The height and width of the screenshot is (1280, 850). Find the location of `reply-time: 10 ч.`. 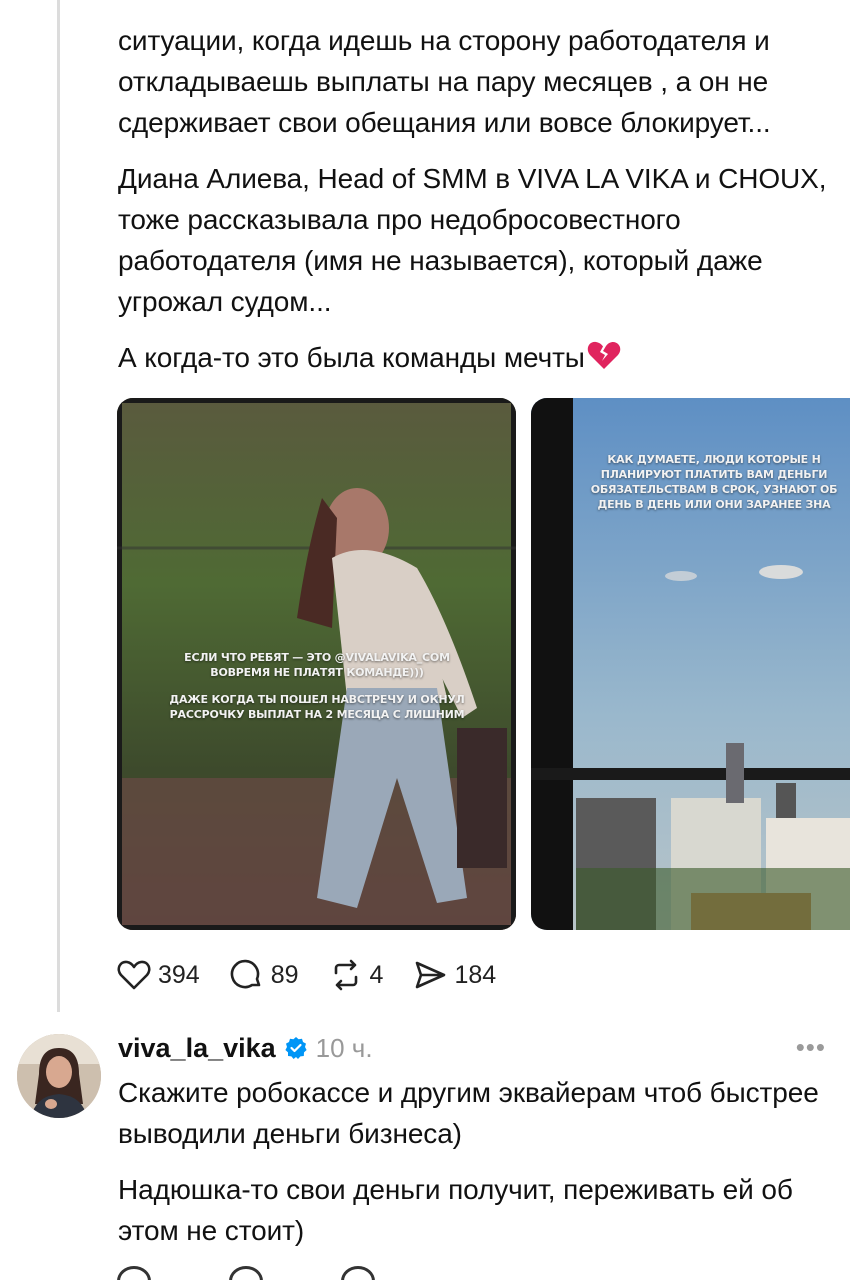

reply-time: 10 ч. is located at coordinates (344, 1047).